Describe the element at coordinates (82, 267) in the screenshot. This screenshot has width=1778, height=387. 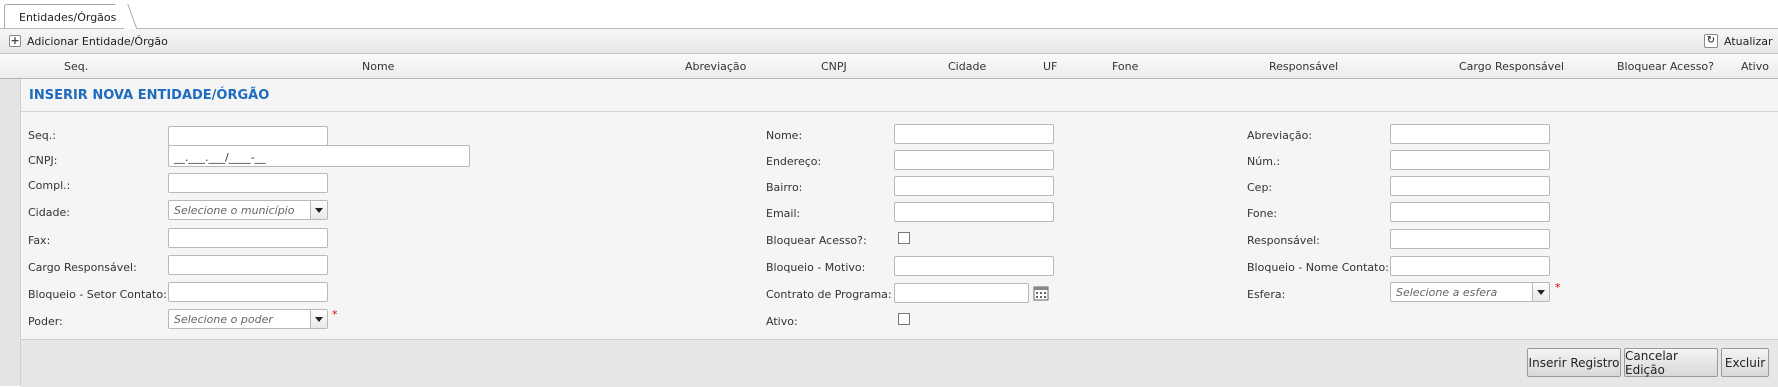
I see `cargo-responsavel-label: Cargo Responsável:` at that location.